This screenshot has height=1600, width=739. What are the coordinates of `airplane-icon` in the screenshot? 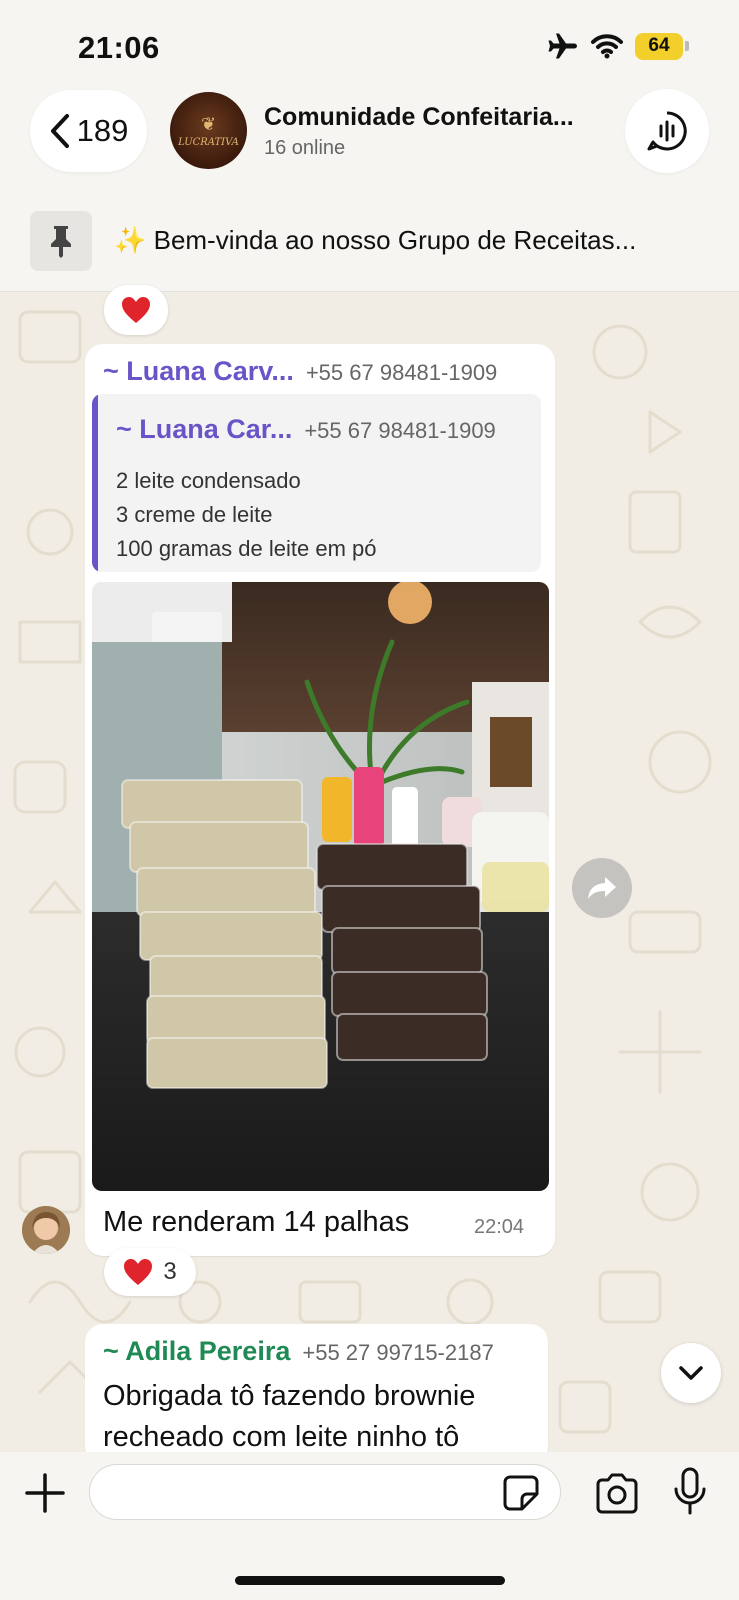 It's located at (562, 46).